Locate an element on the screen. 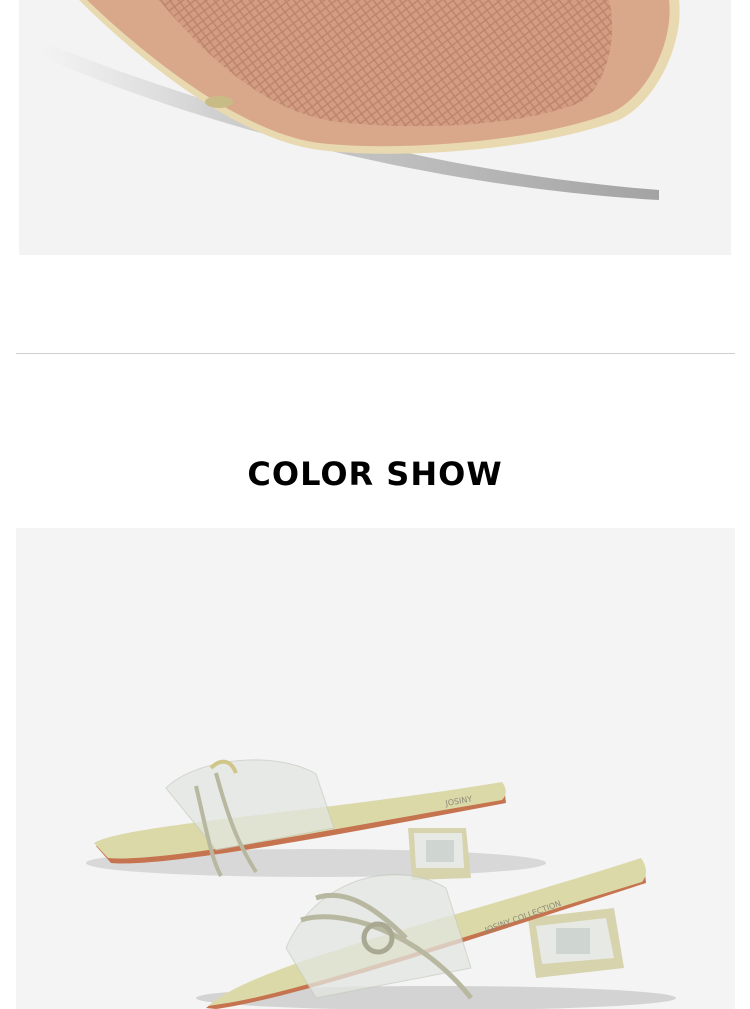 Image resolution: width=750 pixels, height=1009 pixels. section-title: COLOR SHOW is located at coordinates (375, 474).